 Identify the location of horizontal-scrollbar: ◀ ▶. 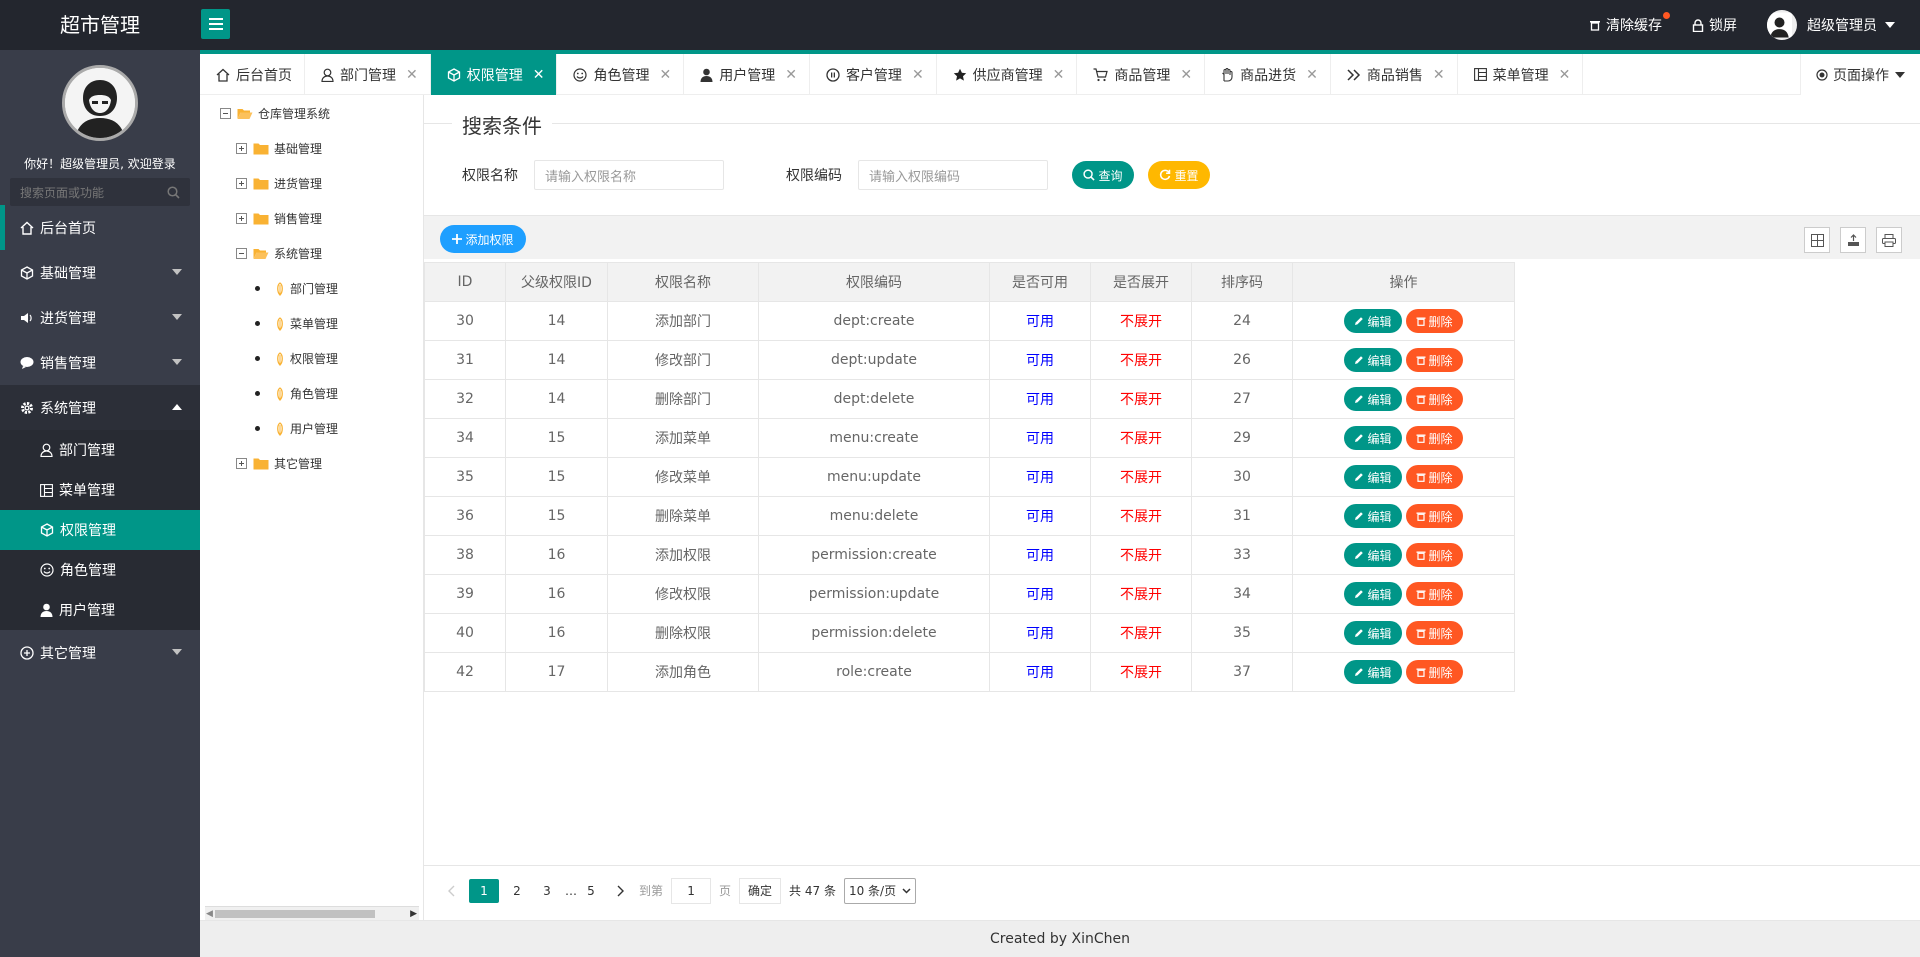
(312, 913).